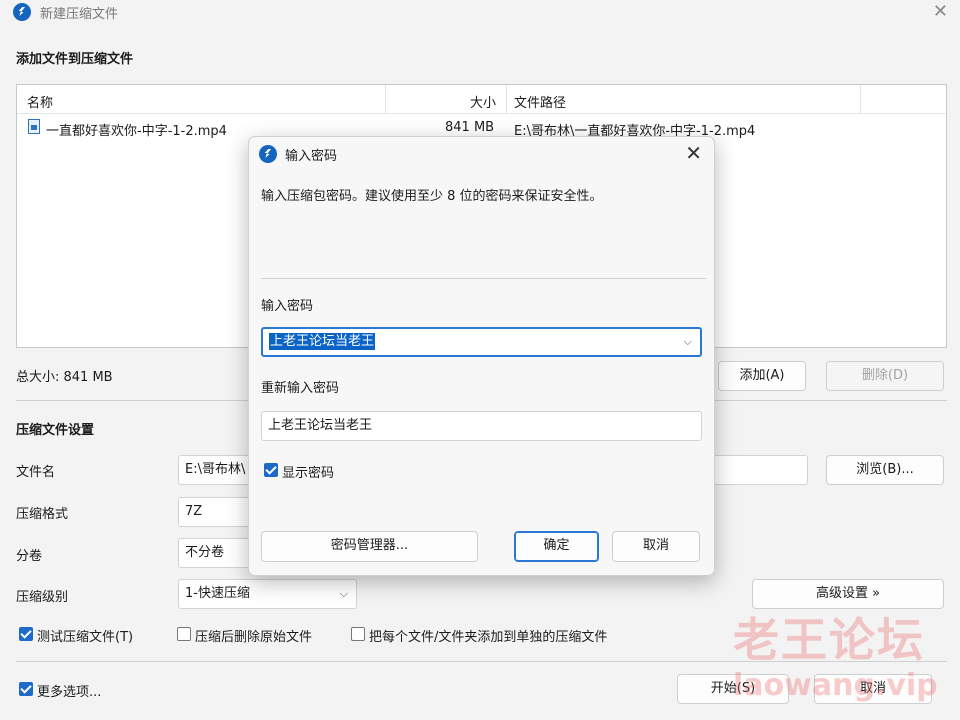 The width and height of the screenshot is (960, 720). I want to click on filename-label: 文件名, so click(36, 472).